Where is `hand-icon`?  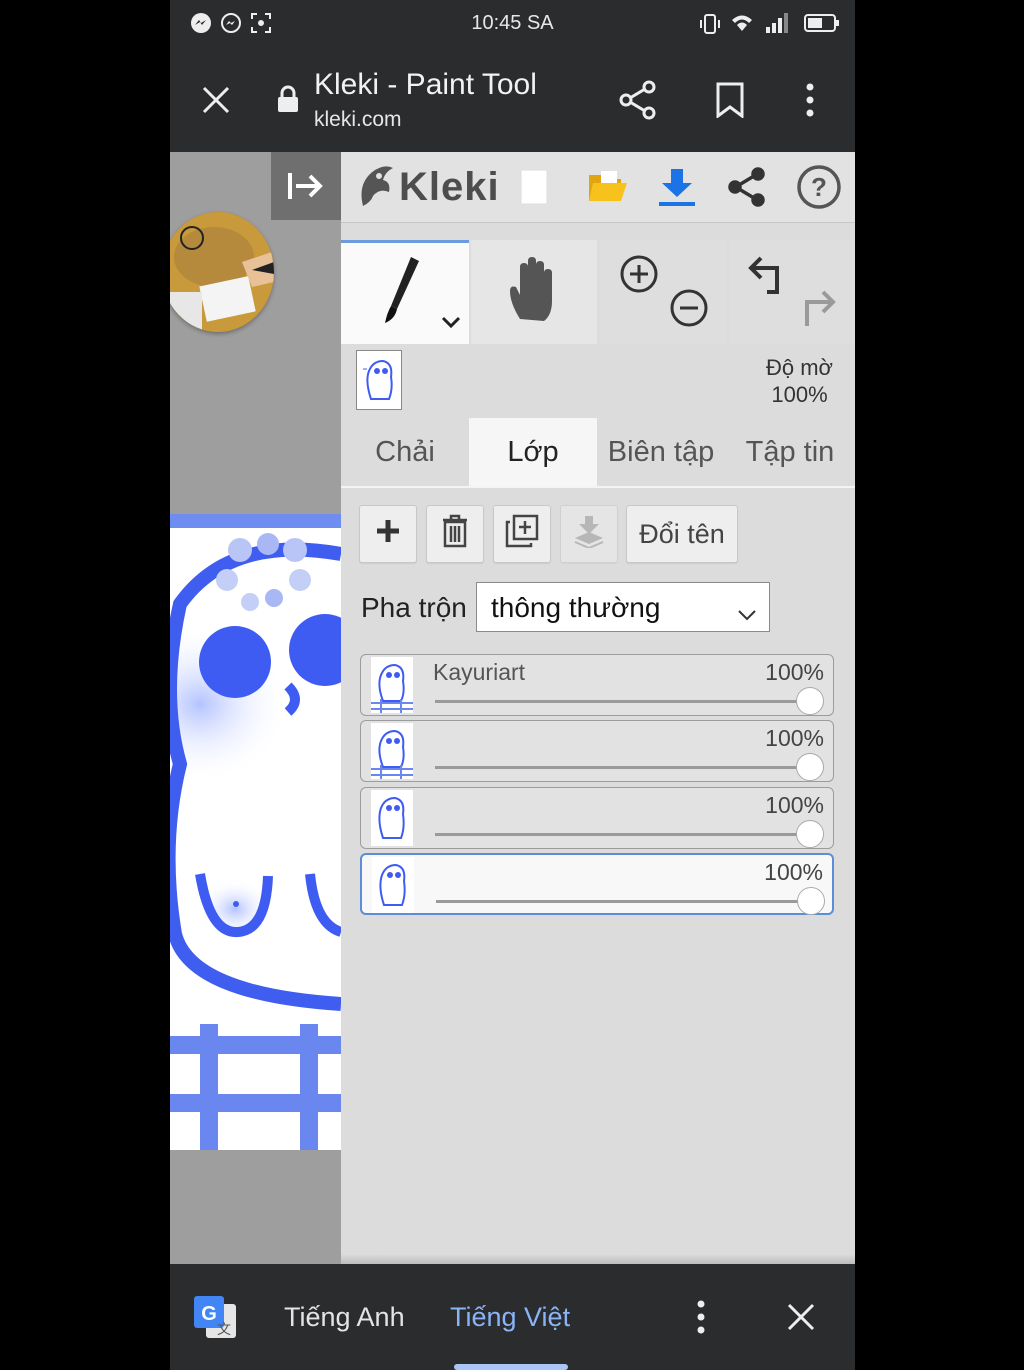
hand-icon is located at coordinates (534, 292).